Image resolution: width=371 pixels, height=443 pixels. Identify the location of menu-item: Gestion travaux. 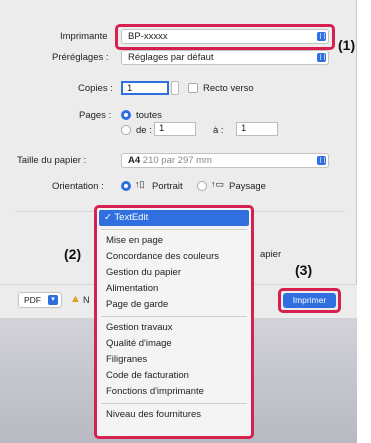
(174, 328).